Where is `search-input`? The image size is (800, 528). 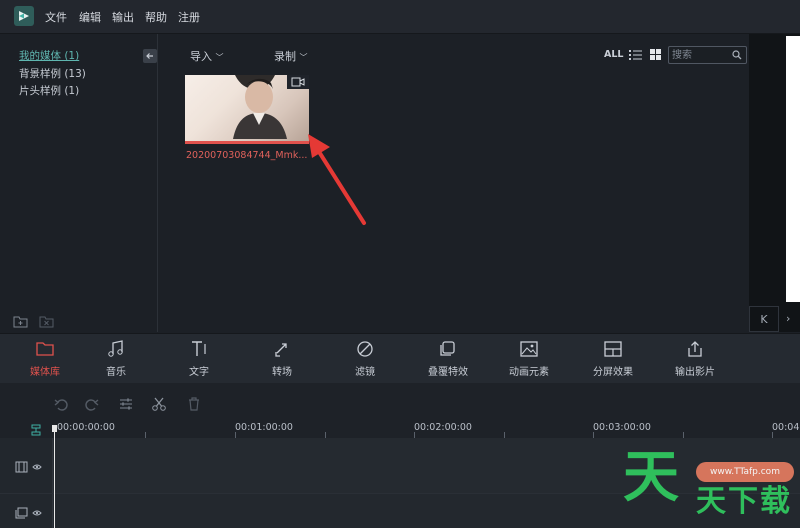
search-input is located at coordinates (701, 55).